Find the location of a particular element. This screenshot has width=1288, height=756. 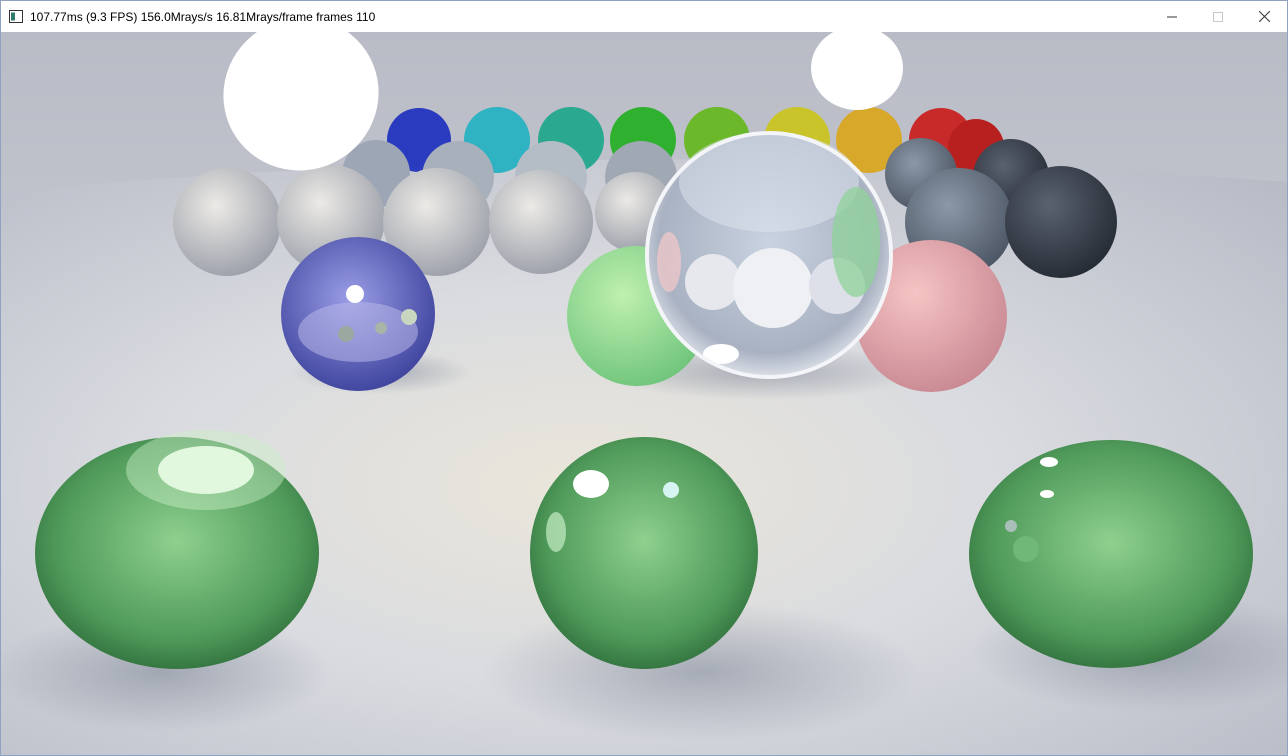

window-controls is located at coordinates (1218, 16).